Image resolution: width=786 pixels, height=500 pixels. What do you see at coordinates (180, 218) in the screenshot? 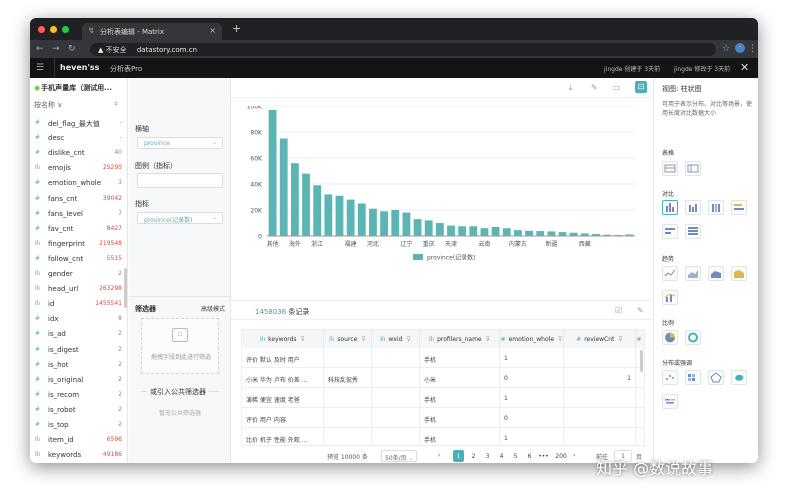
I see `metric-select: province(记录数) ⌄` at bounding box center [180, 218].